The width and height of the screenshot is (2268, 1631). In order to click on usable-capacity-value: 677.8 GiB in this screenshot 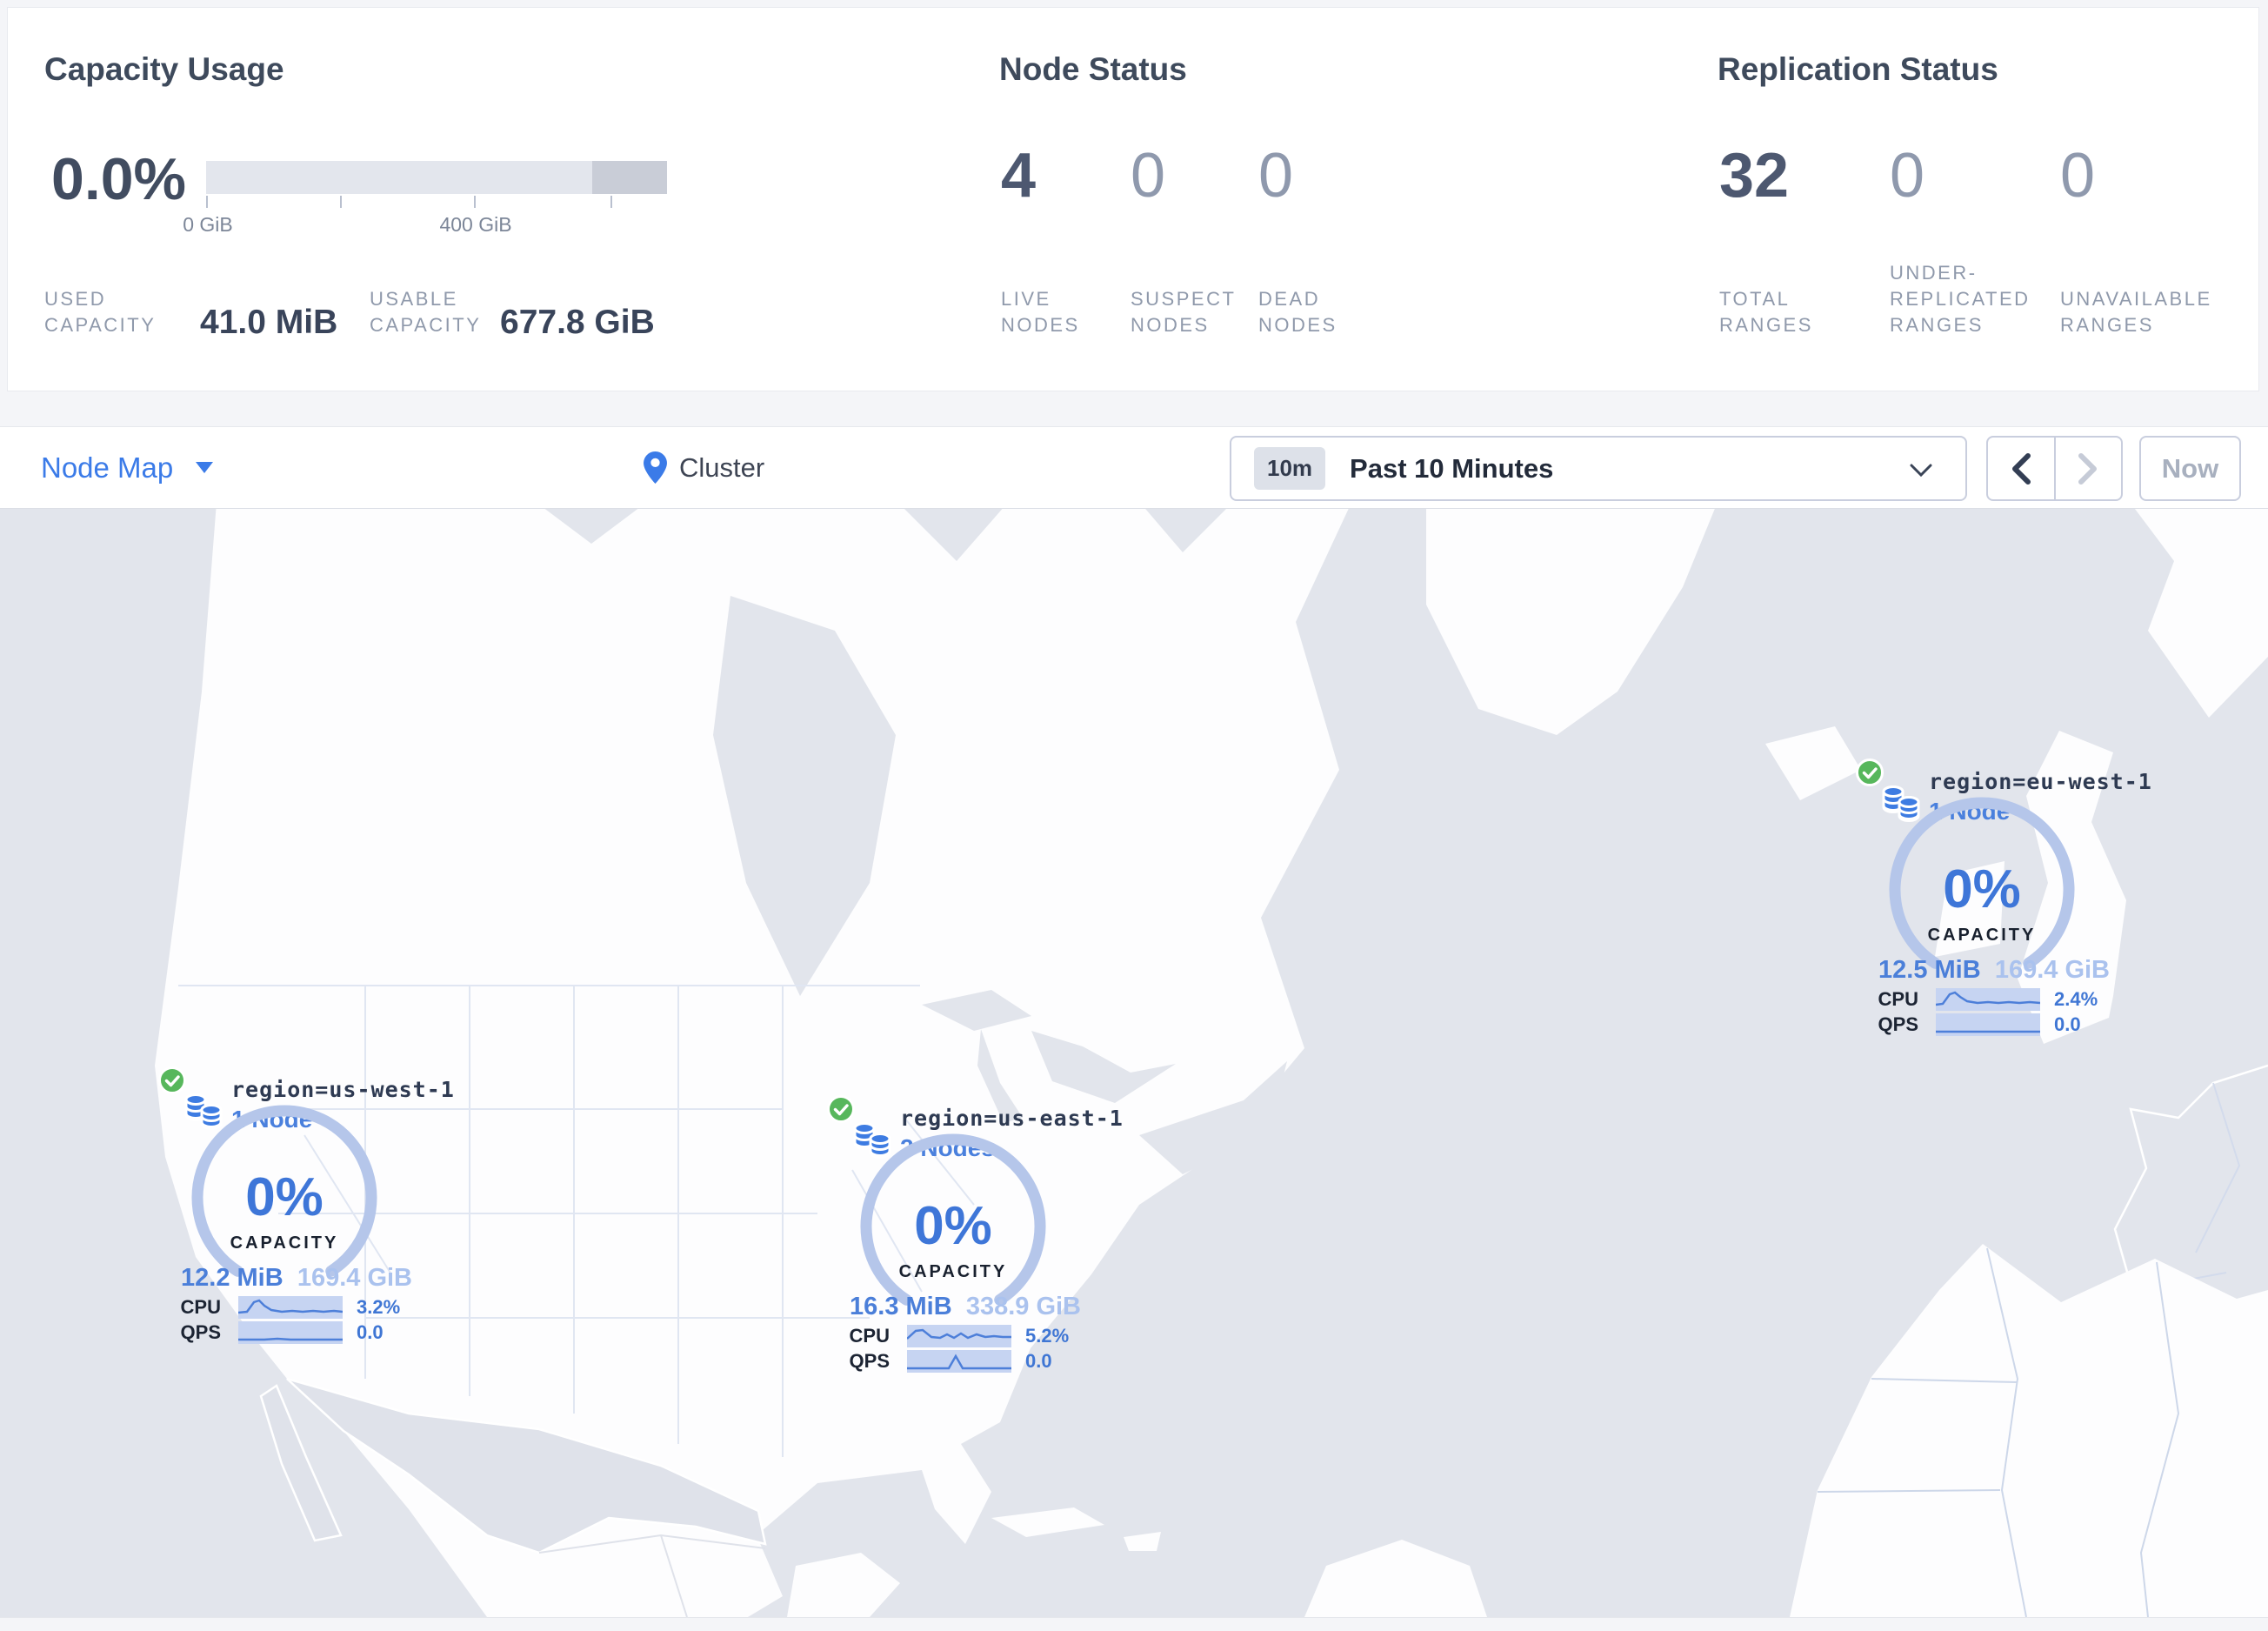, I will do `click(577, 322)`.